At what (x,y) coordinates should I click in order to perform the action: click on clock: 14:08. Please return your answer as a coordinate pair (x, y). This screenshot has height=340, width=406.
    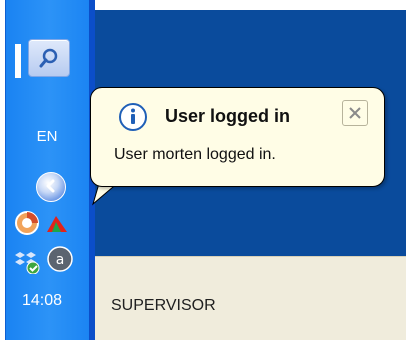
    Looking at the image, I should click on (50, 304).